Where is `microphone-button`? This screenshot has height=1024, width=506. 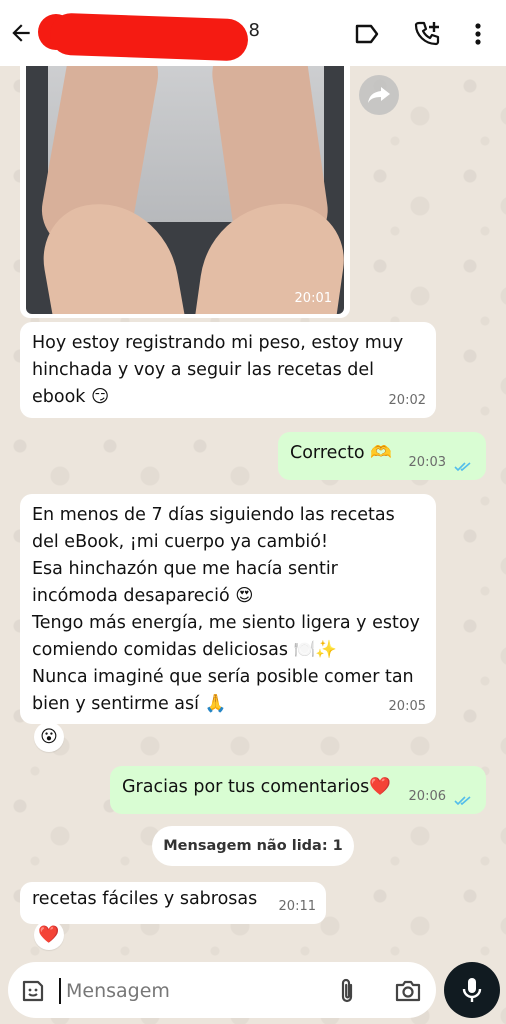
microphone-button is located at coordinates (472, 990).